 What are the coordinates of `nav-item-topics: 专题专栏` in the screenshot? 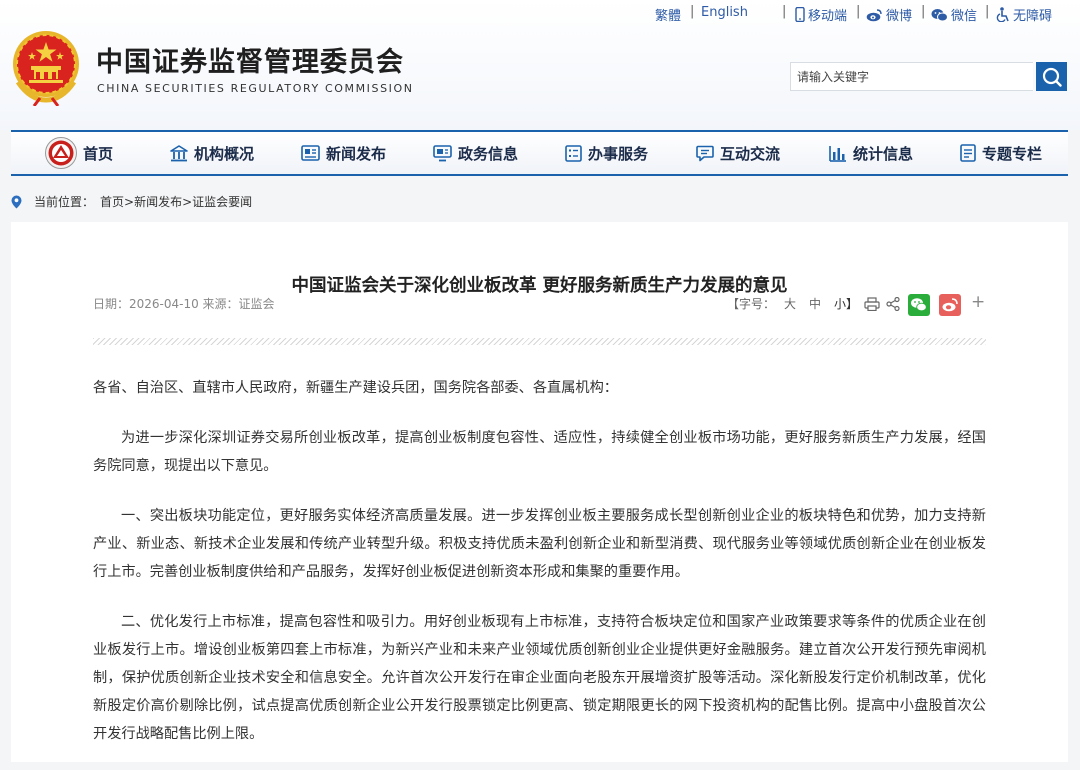 It's located at (1001, 153).